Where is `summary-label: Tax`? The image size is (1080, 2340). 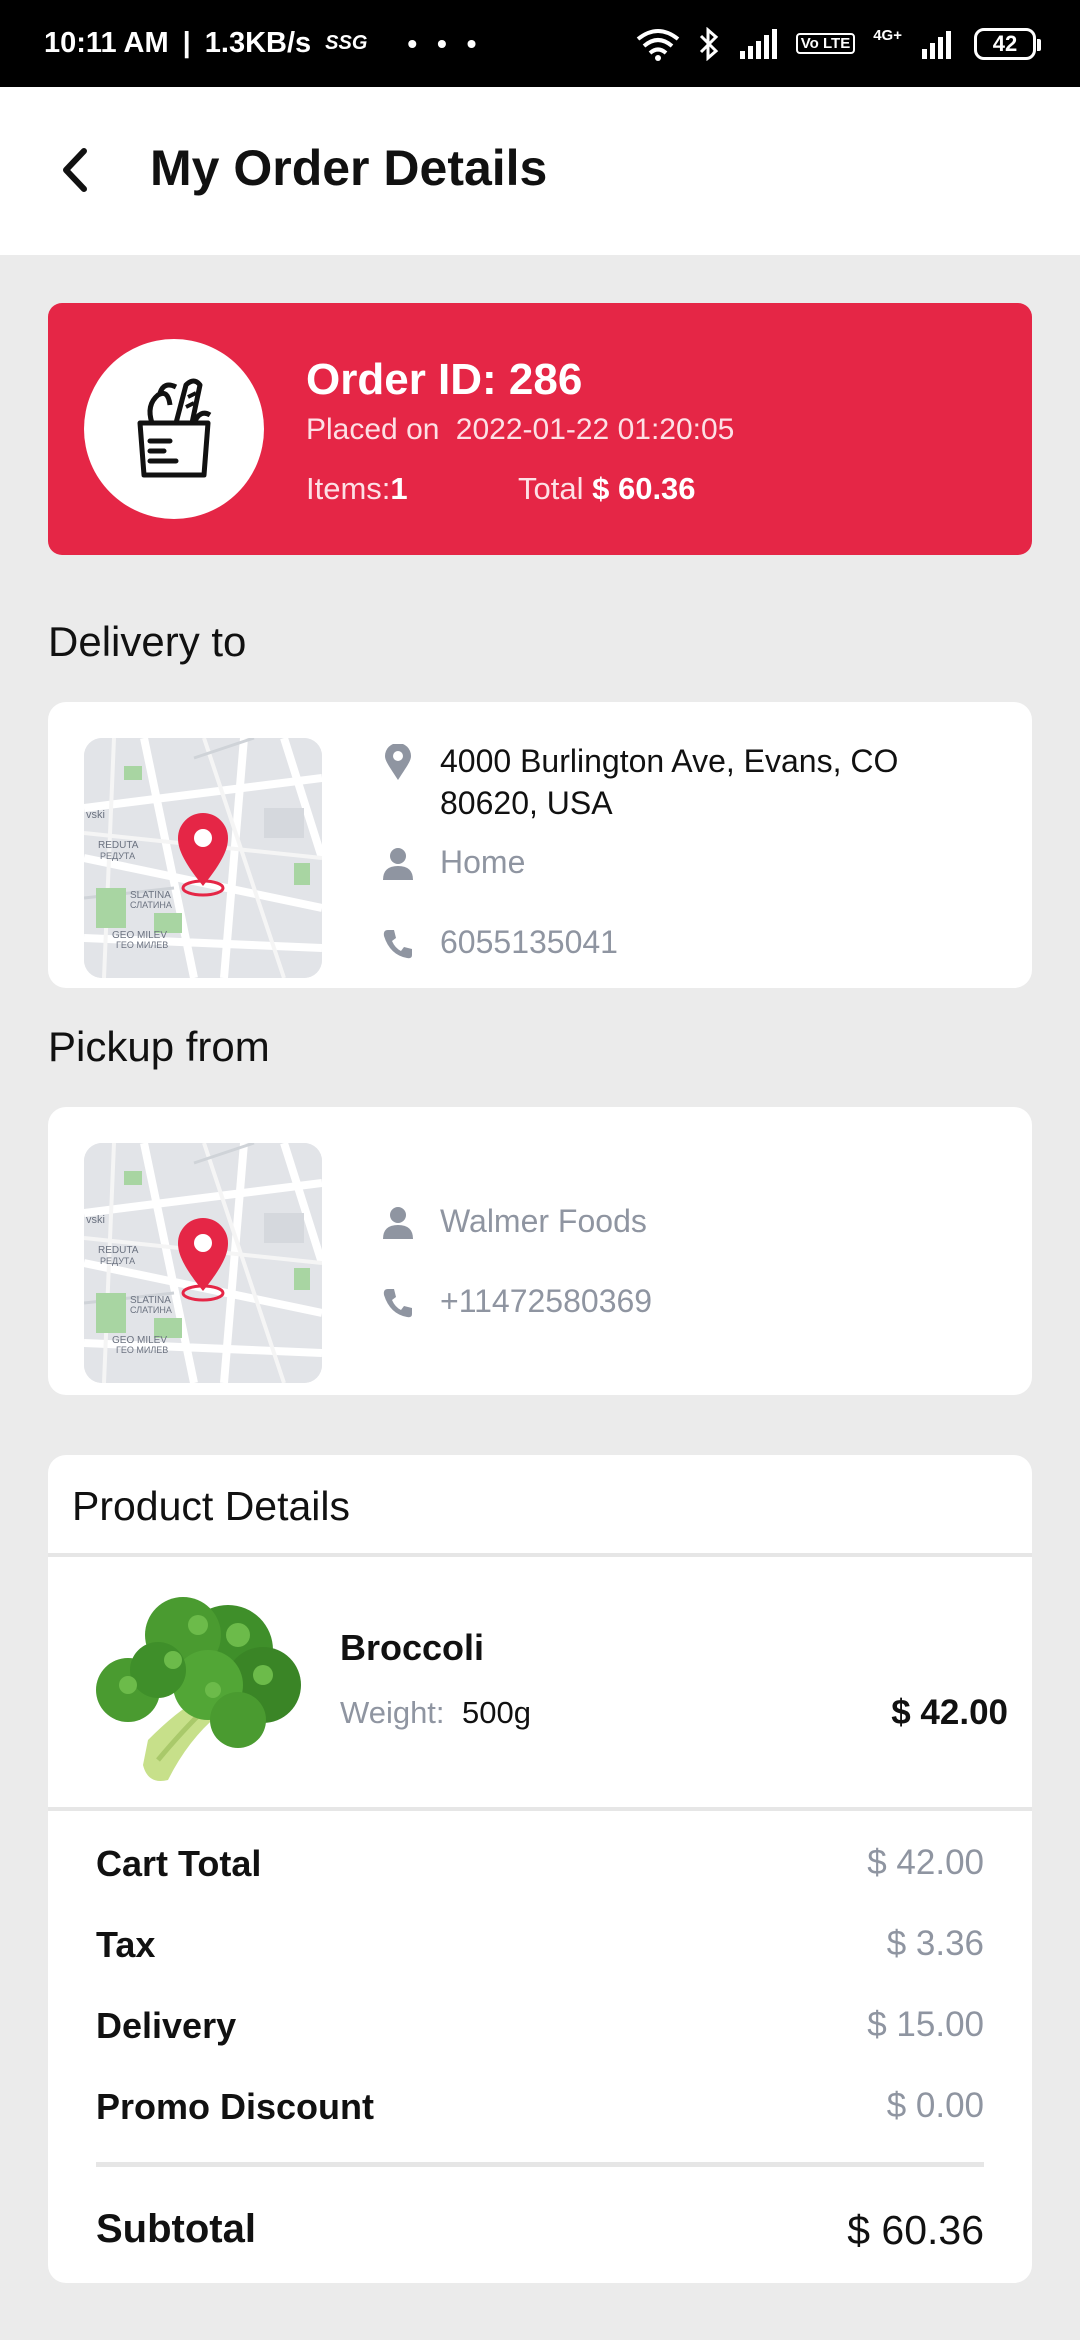
summary-label: Tax is located at coordinates (126, 1944).